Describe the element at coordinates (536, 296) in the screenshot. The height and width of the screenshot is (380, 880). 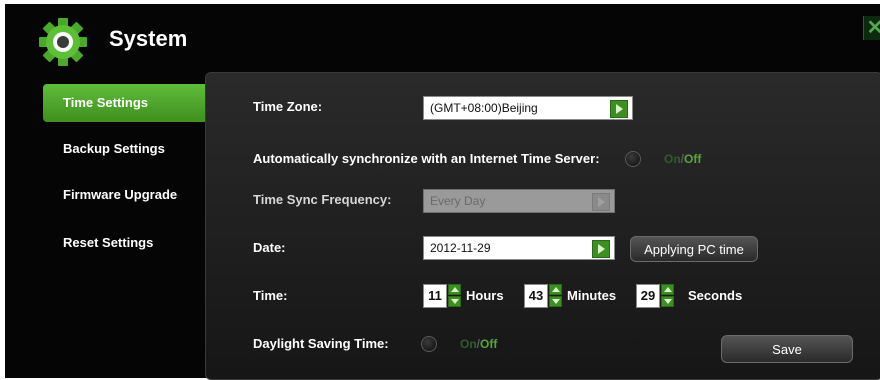
I see `minutes-value: 43` at that location.